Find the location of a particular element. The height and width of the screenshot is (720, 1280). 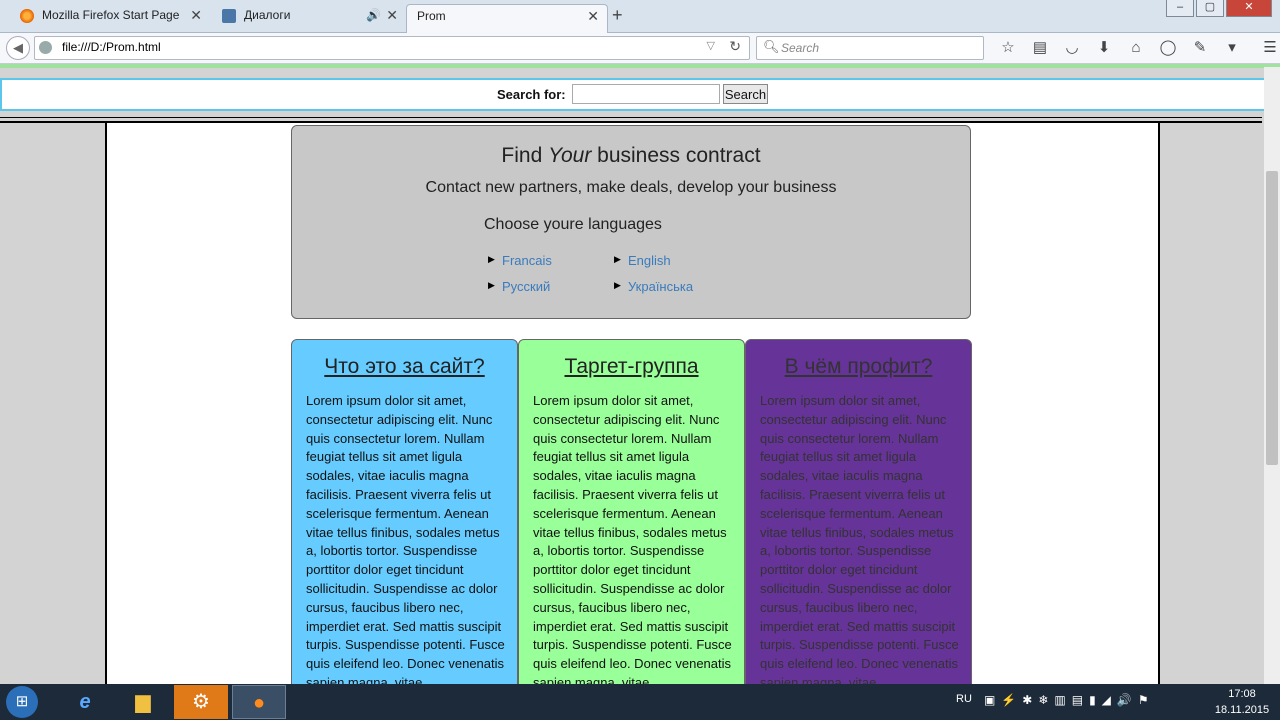

new-tab-icon: + is located at coordinates (617, 15).